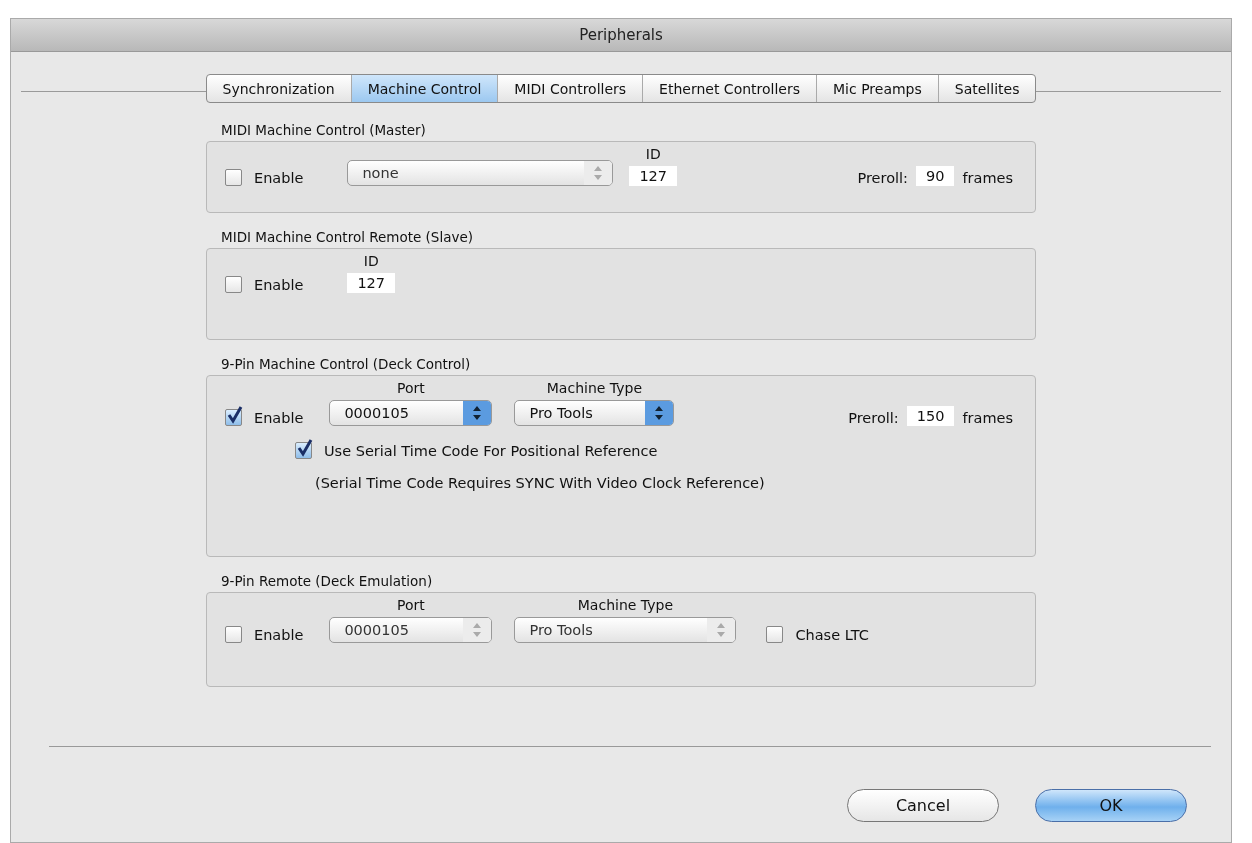  I want to click on group-title: MIDI Machine Control (Master), so click(324, 130).